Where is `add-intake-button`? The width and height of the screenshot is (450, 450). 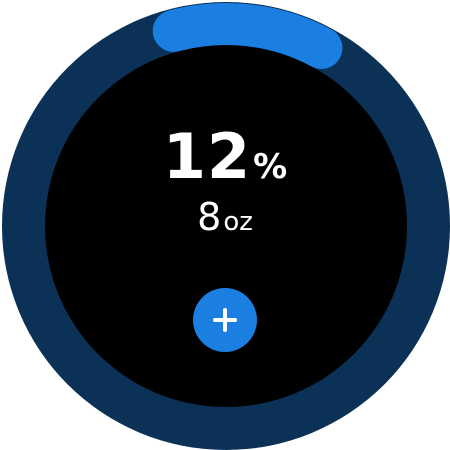
add-intake-button is located at coordinates (225, 320).